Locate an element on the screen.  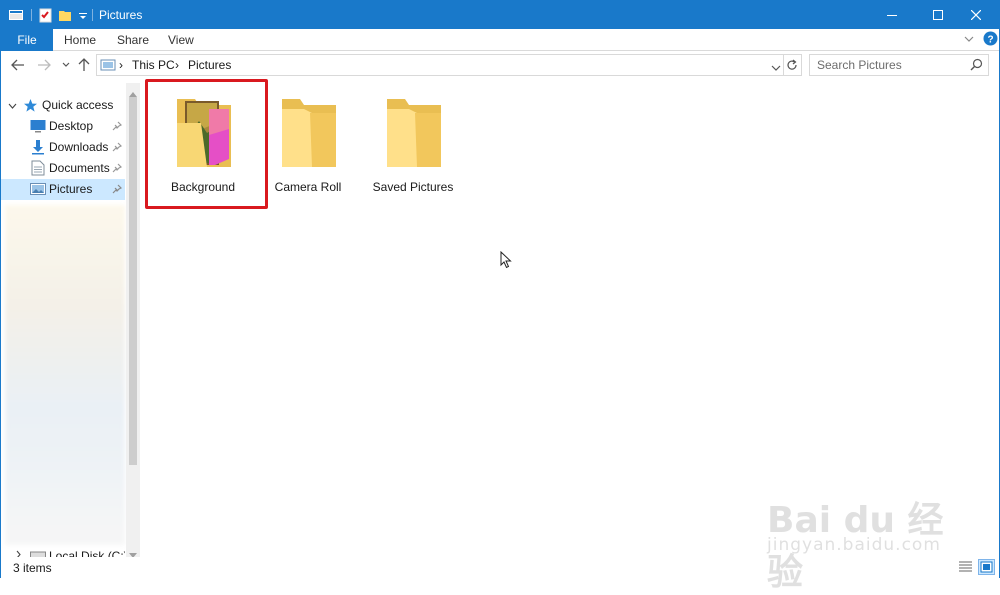
title-bar: Pictures is located at coordinates (500, 15).